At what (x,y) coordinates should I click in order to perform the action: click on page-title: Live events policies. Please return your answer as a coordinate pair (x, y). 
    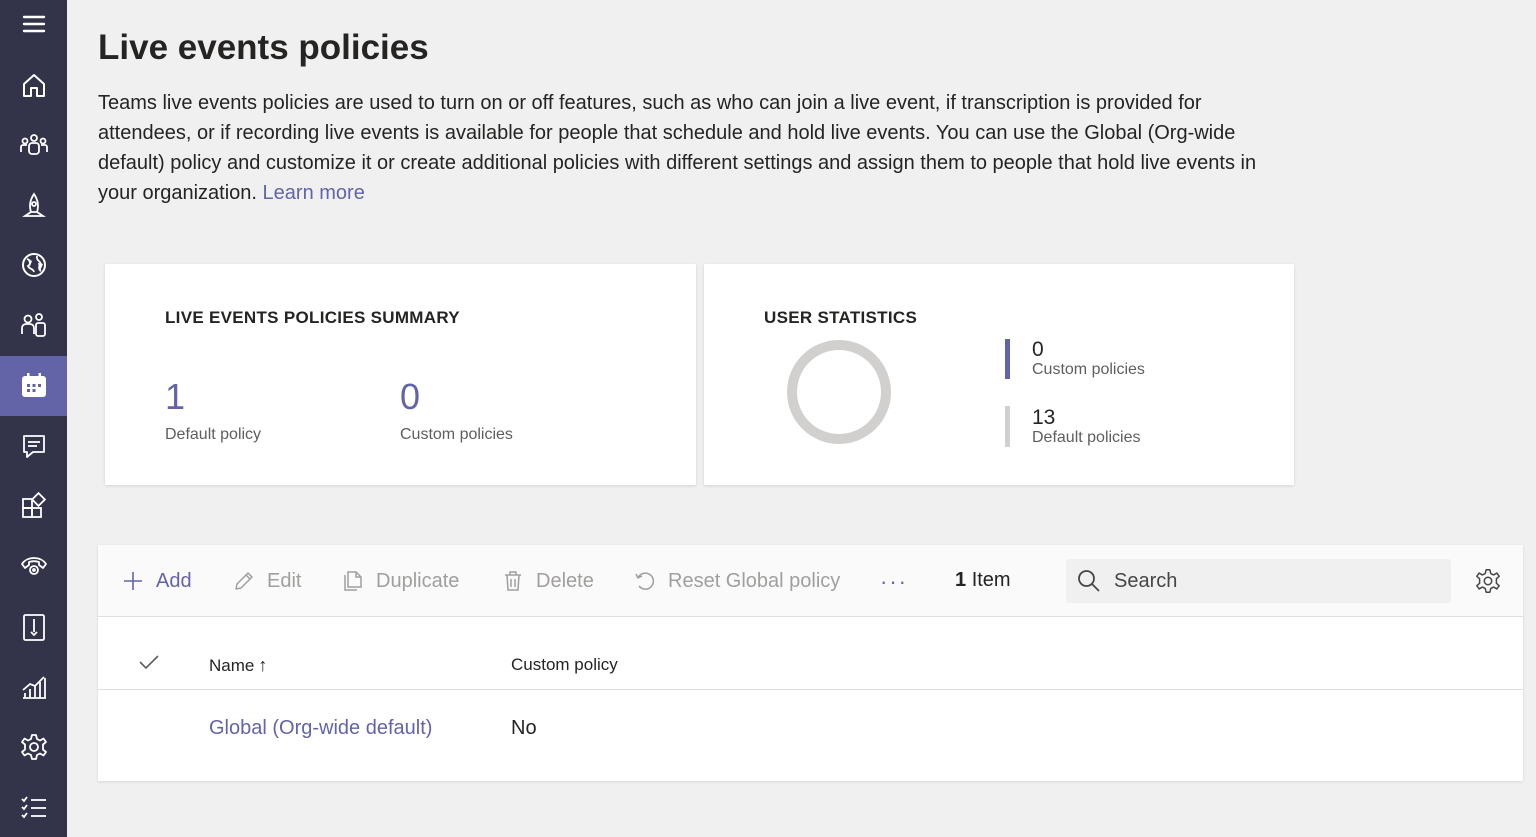
    Looking at the image, I should click on (263, 47).